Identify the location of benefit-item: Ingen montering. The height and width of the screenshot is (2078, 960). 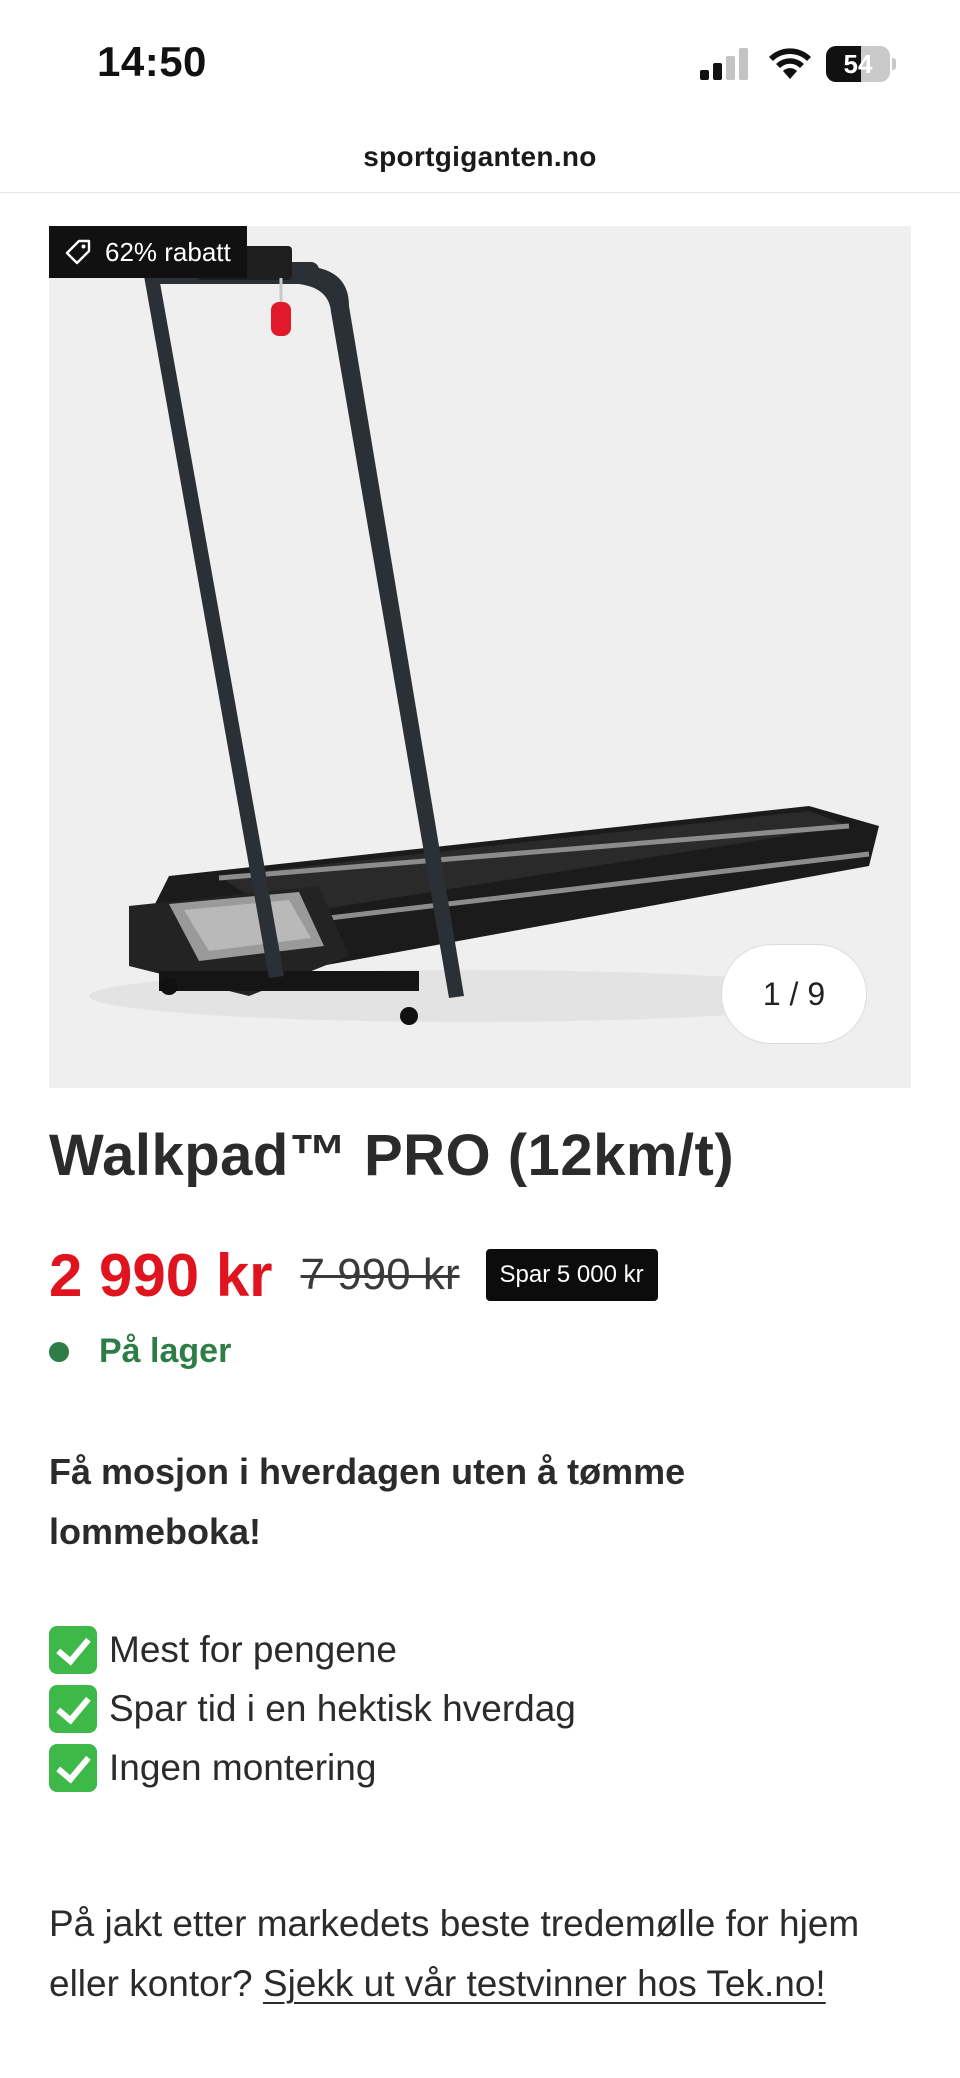
(312, 1767).